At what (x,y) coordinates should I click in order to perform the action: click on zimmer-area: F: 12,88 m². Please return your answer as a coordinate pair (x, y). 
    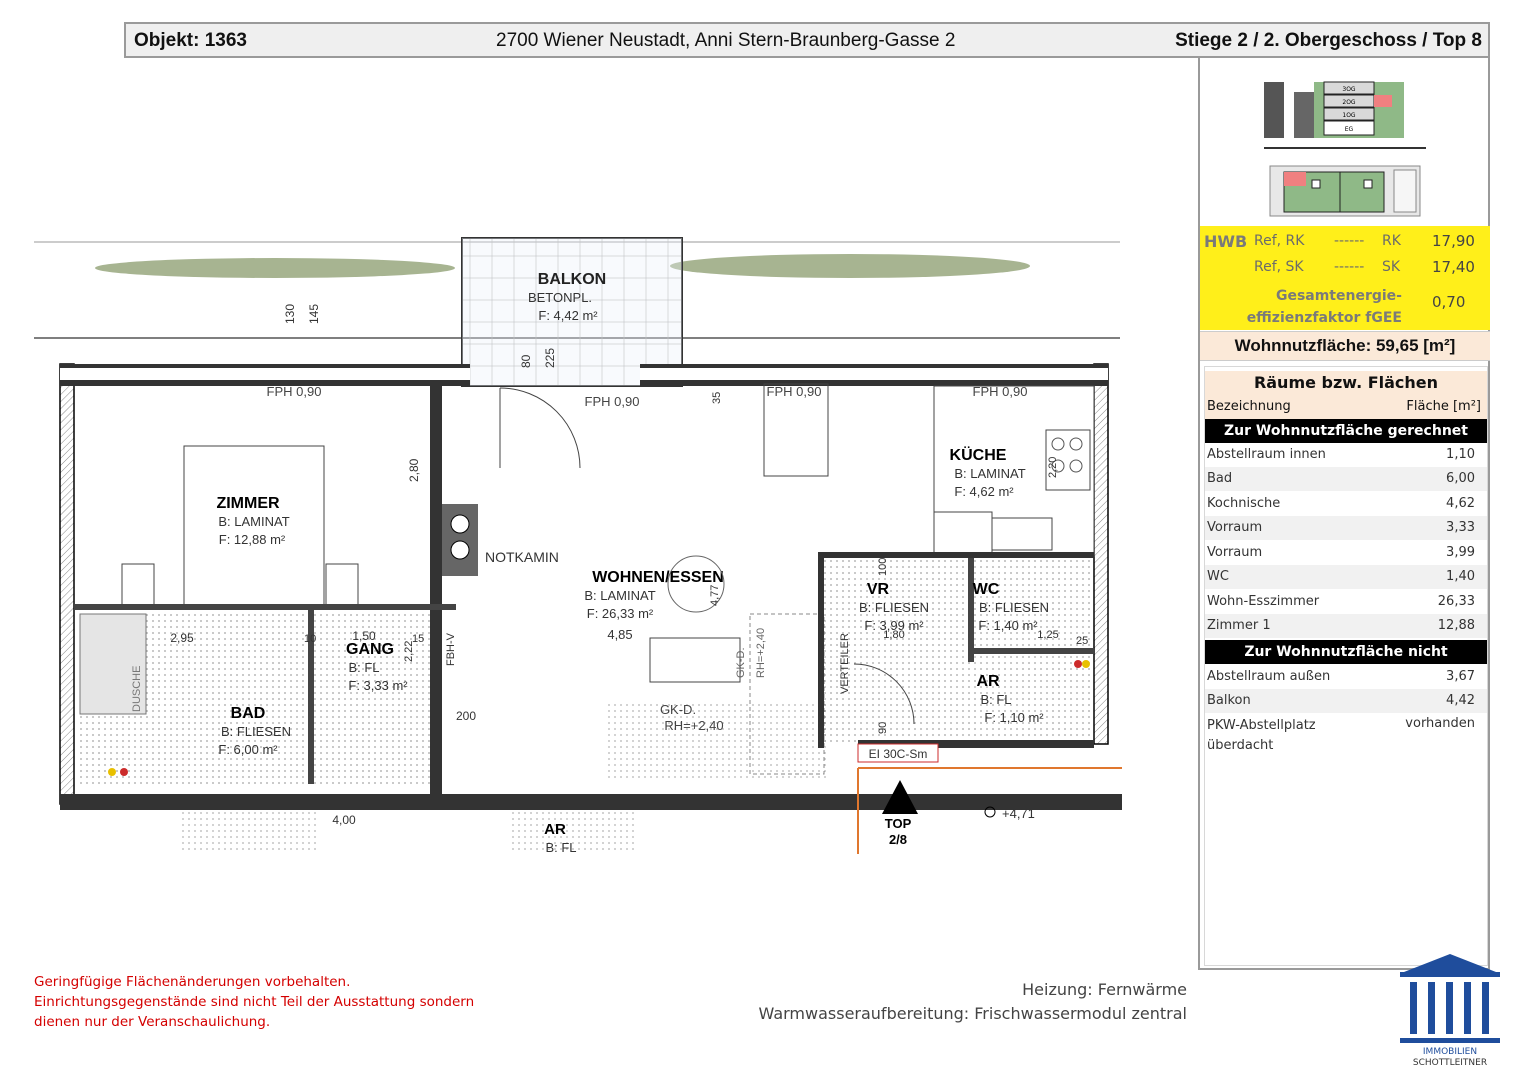
    Looking at the image, I should click on (252, 539).